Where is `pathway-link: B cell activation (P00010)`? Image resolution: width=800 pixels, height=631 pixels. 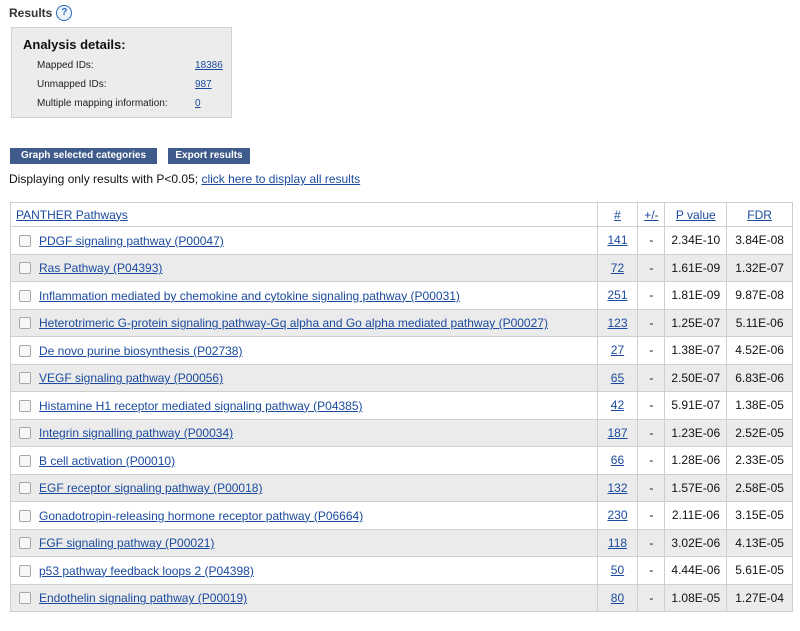
pathway-link: B cell activation (P00010) is located at coordinates (107, 461).